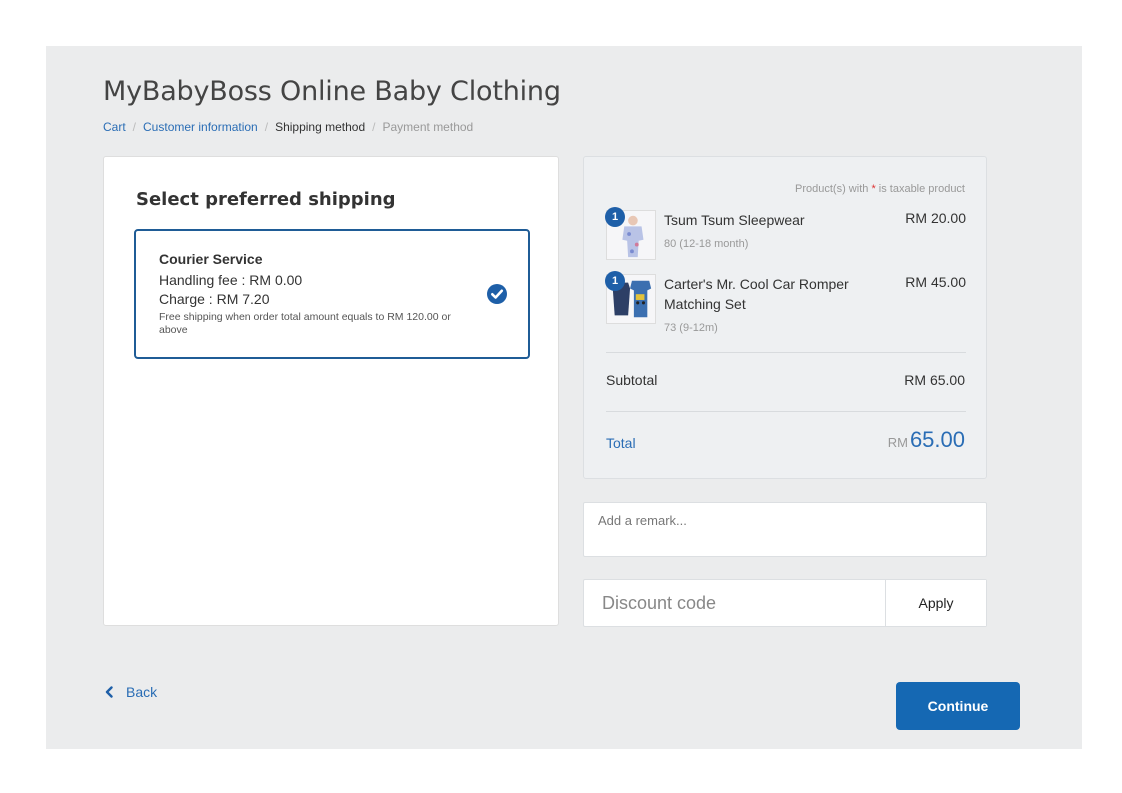  What do you see at coordinates (632, 380) in the screenshot?
I see `subtotal-label: Subtotal` at bounding box center [632, 380].